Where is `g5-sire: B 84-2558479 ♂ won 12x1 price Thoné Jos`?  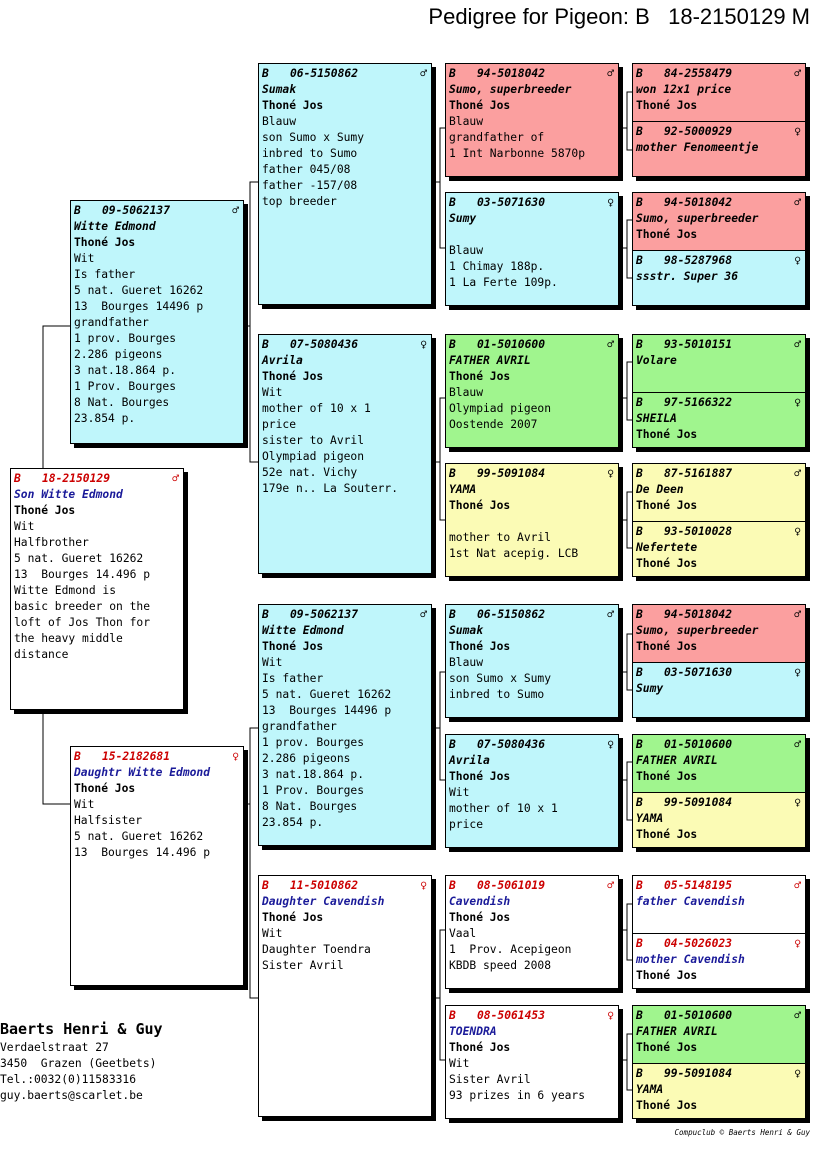
g5-sire: B 84-2558479 ♂ won 12x1 price Thoné Jos is located at coordinates (719, 92).